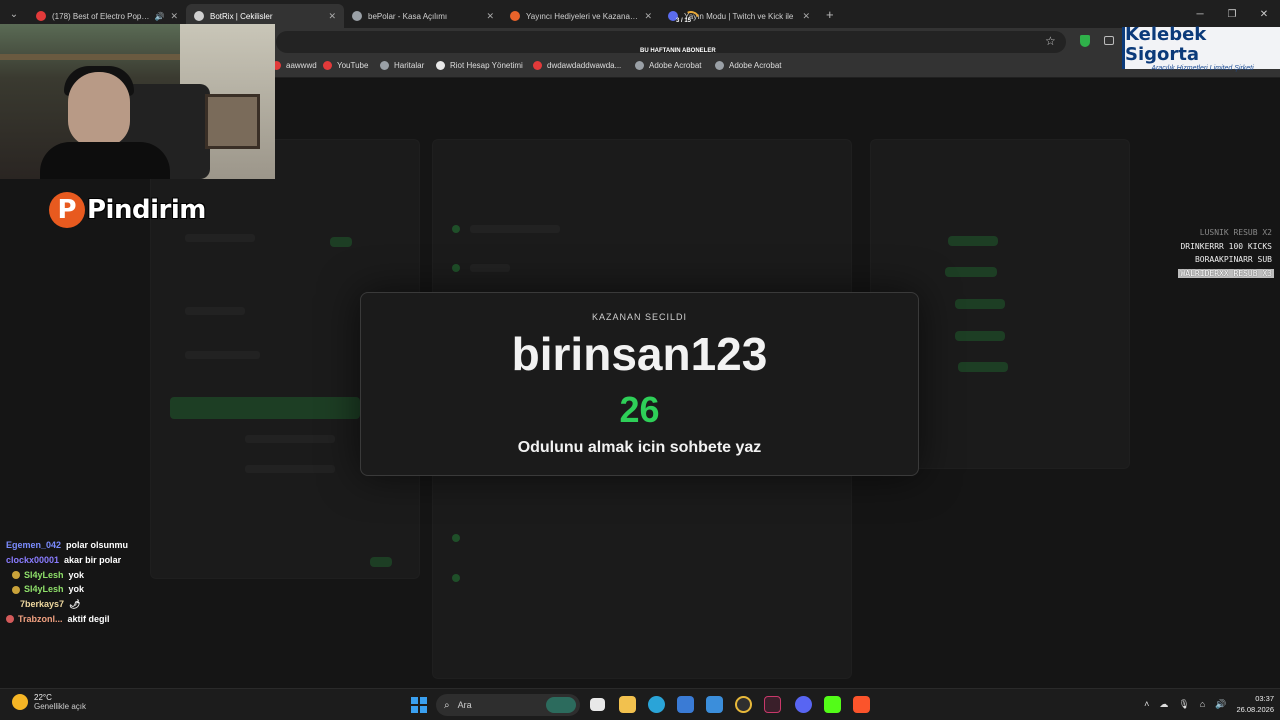 The width and height of the screenshot is (1280, 720). Describe the element at coordinates (1235, 232) in the screenshot. I see `event-item: LUSNIK RESUB X2` at that location.